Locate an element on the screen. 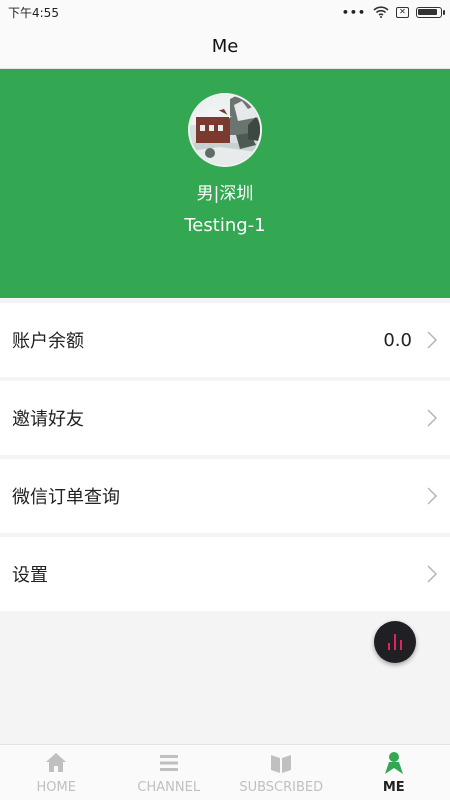 The height and width of the screenshot is (800, 450). menu-row-balance: 账户余额 0.0 is located at coordinates (225, 340).